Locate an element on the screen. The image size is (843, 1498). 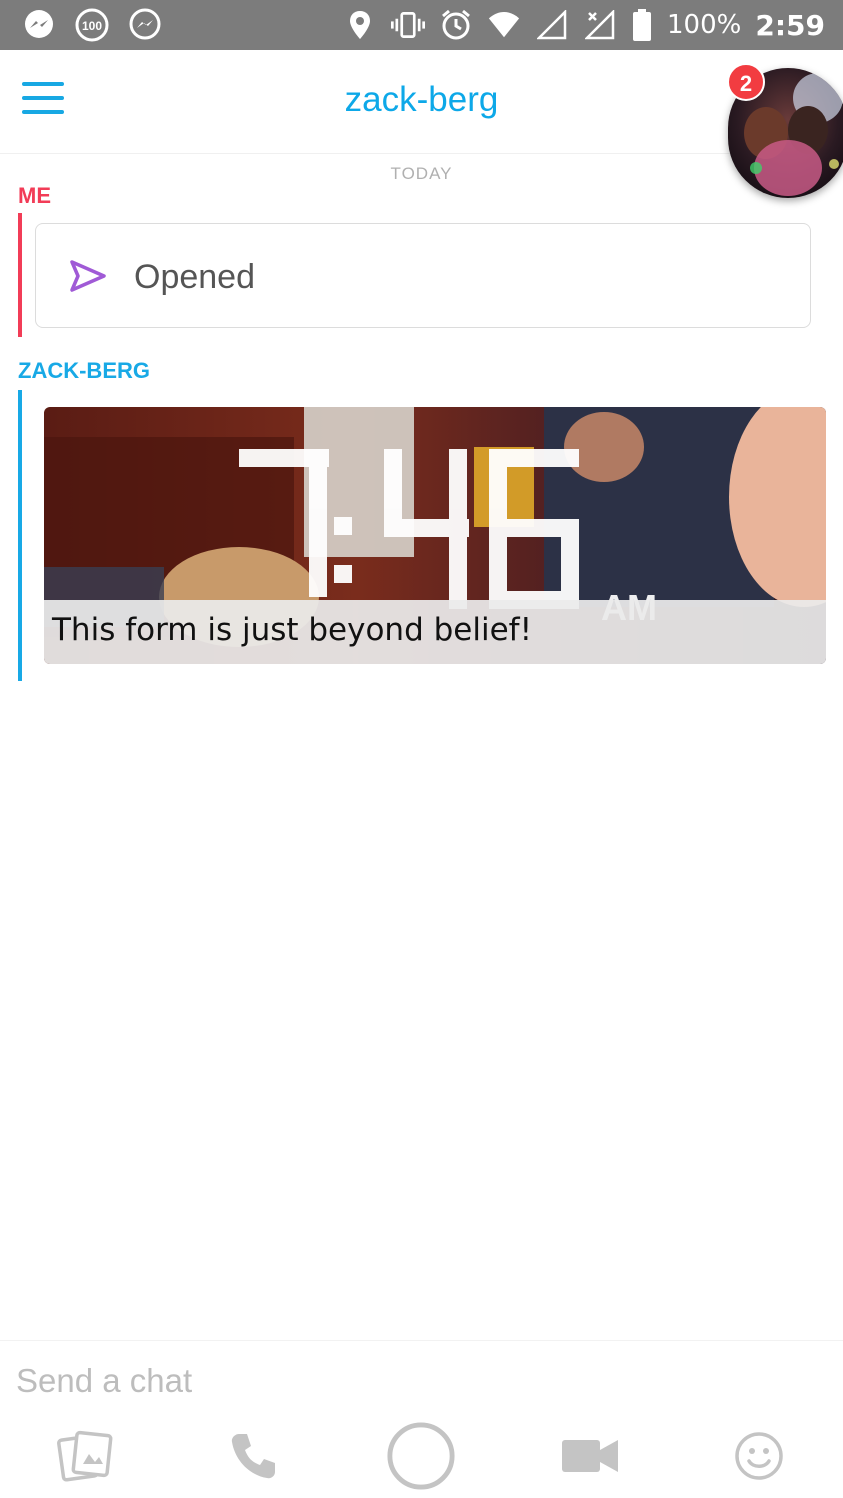
chat-header: zack-berg is located at coordinates (421, 102).